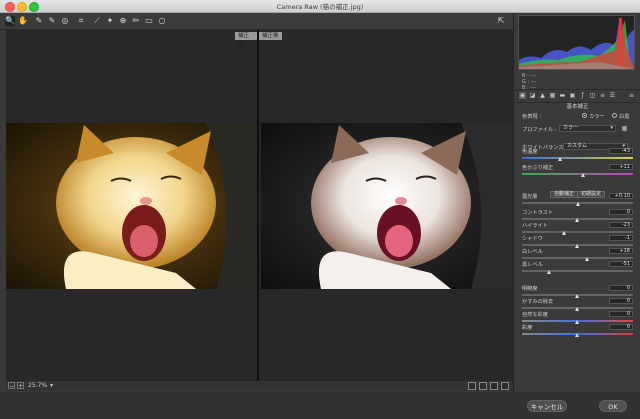 This screenshot has width=640, height=419. I want to click on zoom-out-button: −, so click(11, 386).